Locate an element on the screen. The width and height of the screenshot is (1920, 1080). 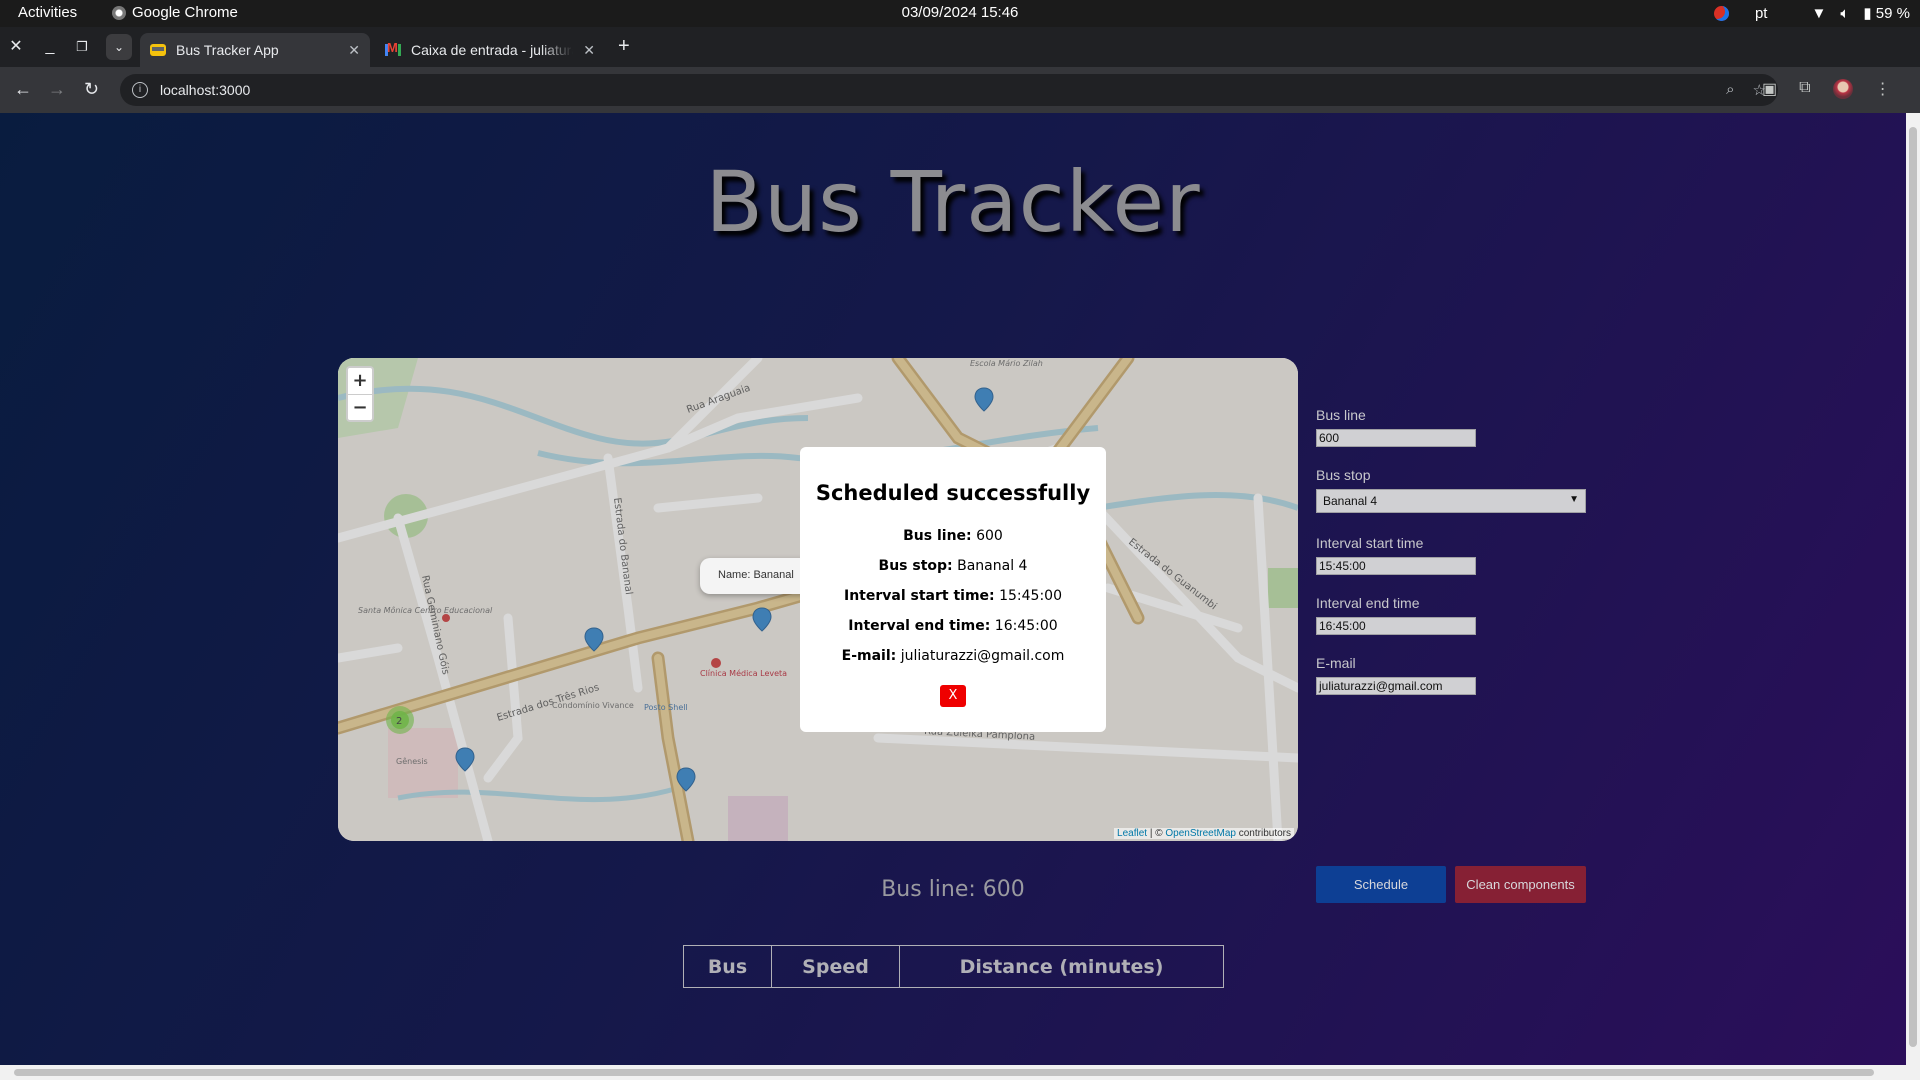
modal-value: juliaturazzi@gmail.com is located at coordinates (982, 656).